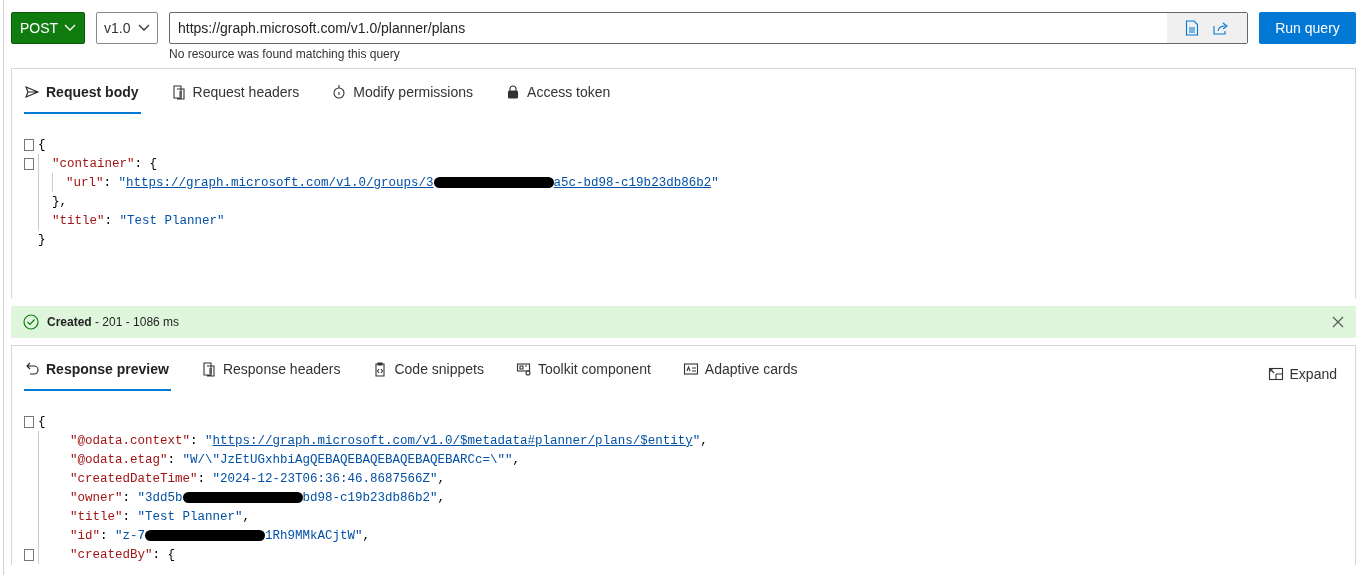  I want to click on json-punctuation: },, so click(59, 201).